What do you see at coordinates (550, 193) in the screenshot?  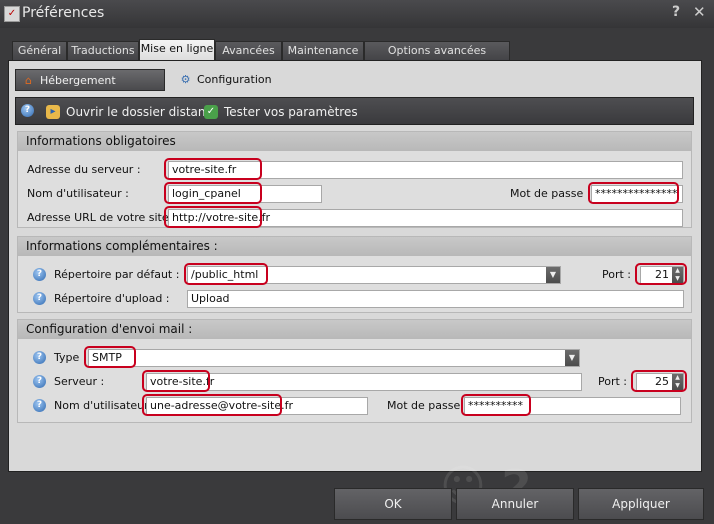 I see `password-label: Mot de passe :` at bounding box center [550, 193].